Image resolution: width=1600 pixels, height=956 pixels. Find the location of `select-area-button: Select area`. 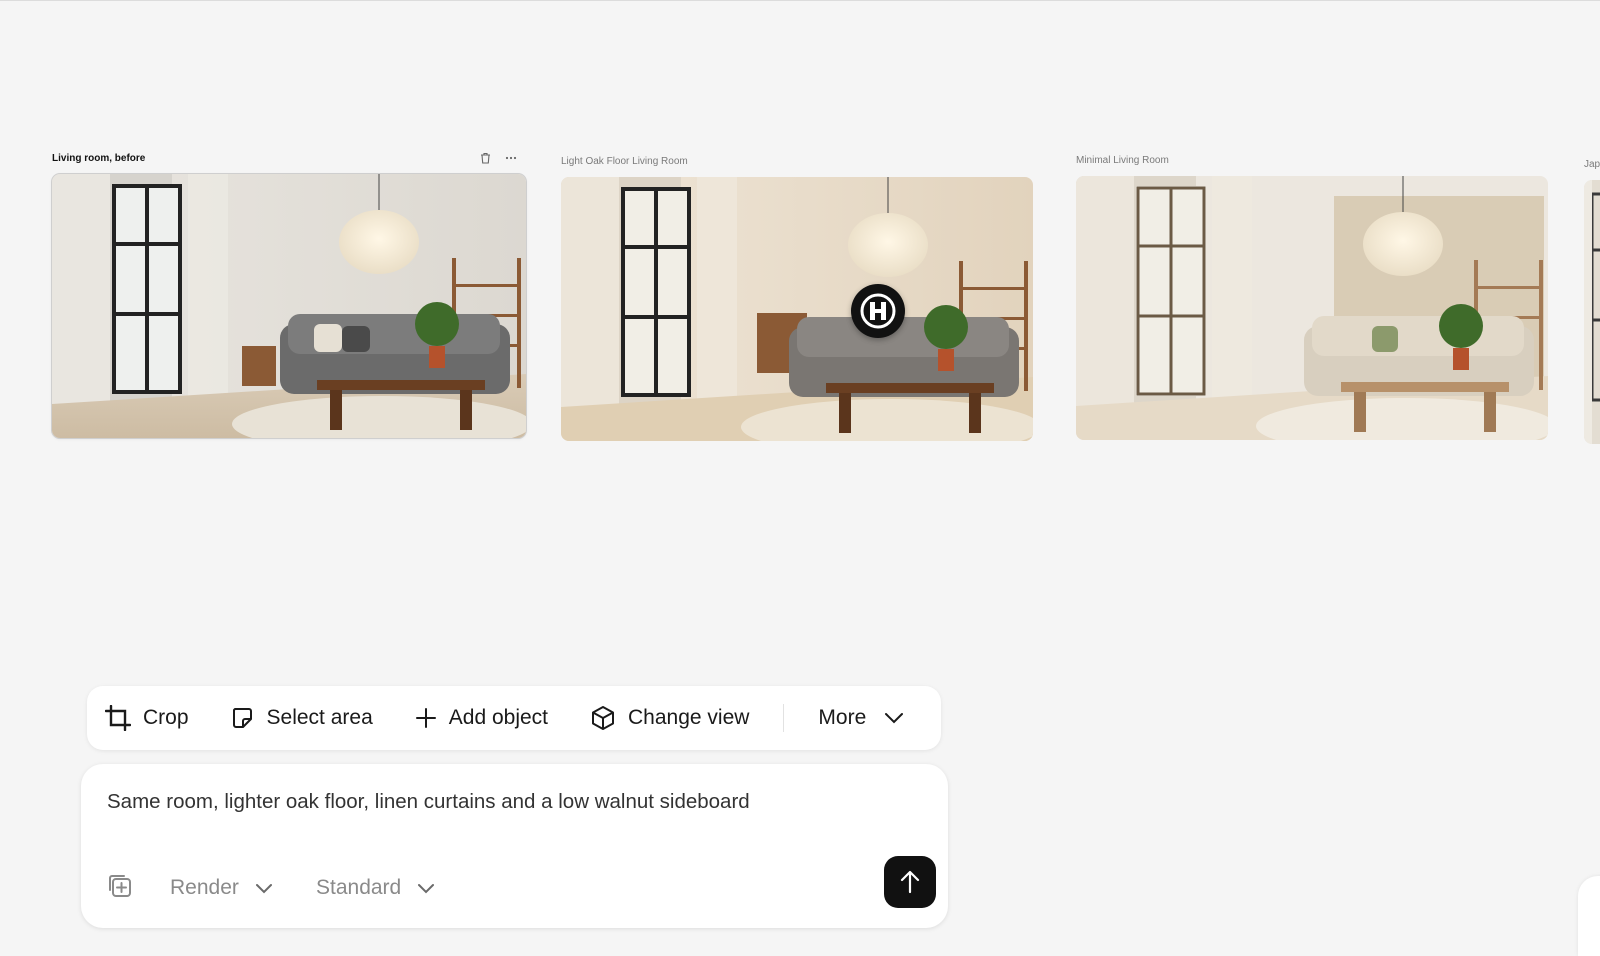

select-area-button: Select area is located at coordinates (302, 718).